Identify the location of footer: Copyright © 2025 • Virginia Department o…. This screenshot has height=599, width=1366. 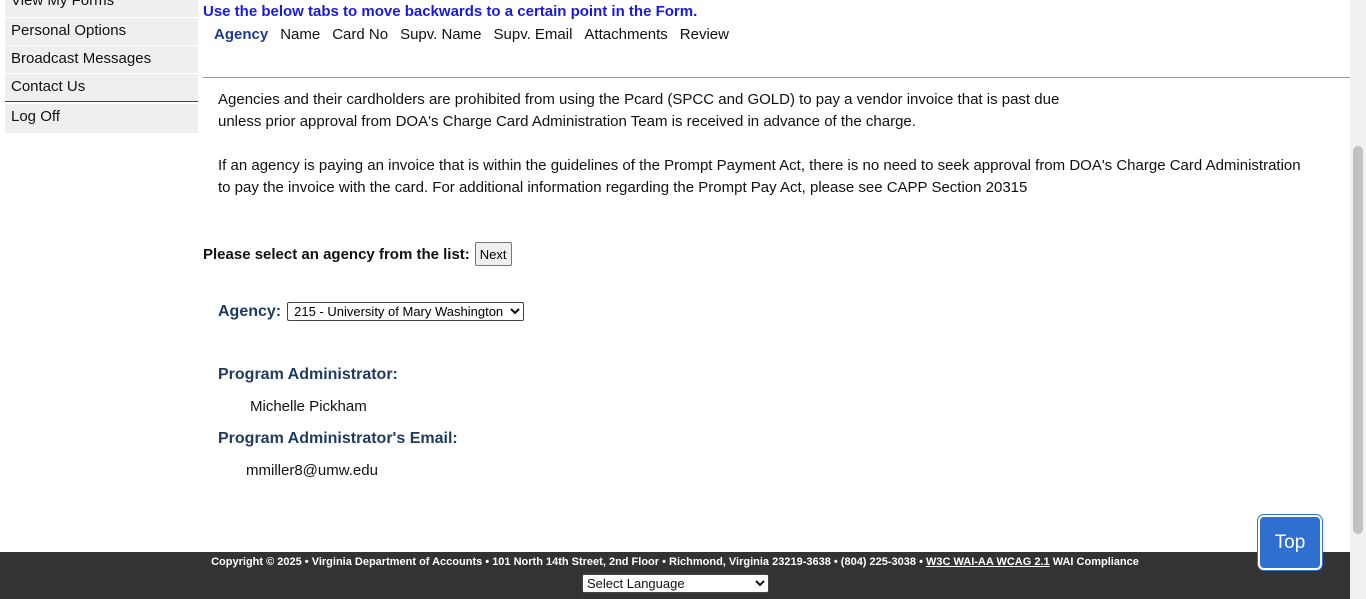
(675, 575).